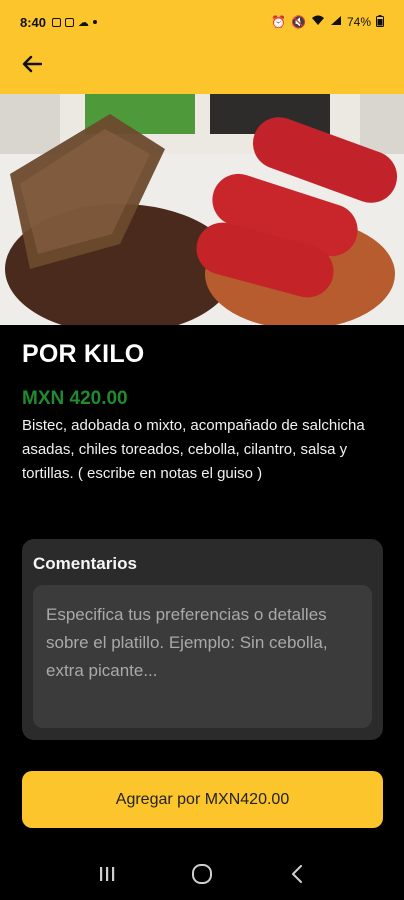  What do you see at coordinates (75, 398) in the screenshot?
I see `product-price: MXN 420.00` at bounding box center [75, 398].